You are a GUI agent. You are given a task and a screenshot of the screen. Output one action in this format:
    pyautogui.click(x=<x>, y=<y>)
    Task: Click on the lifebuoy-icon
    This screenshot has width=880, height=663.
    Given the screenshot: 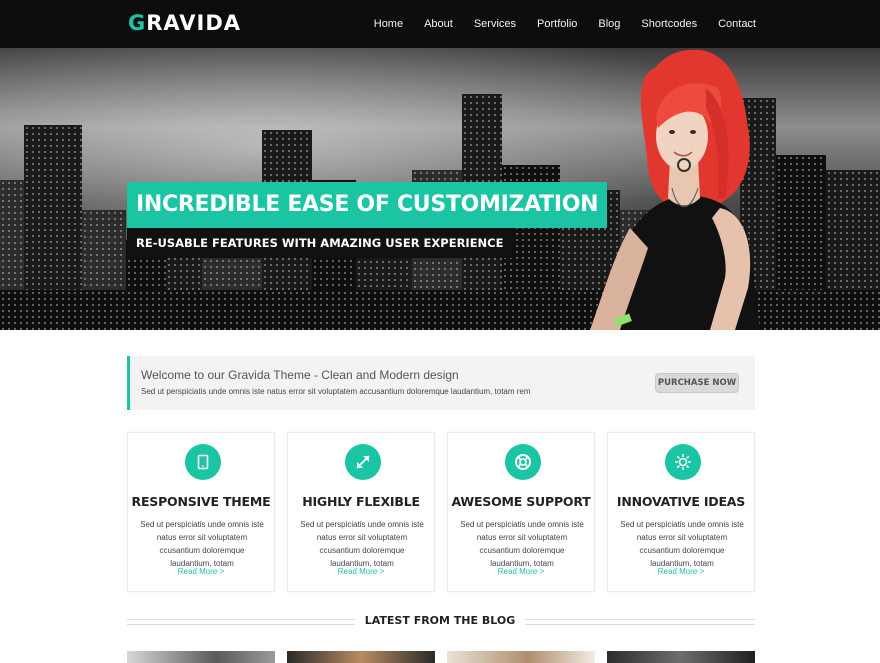 What is the action you would take?
    pyautogui.click(x=523, y=462)
    